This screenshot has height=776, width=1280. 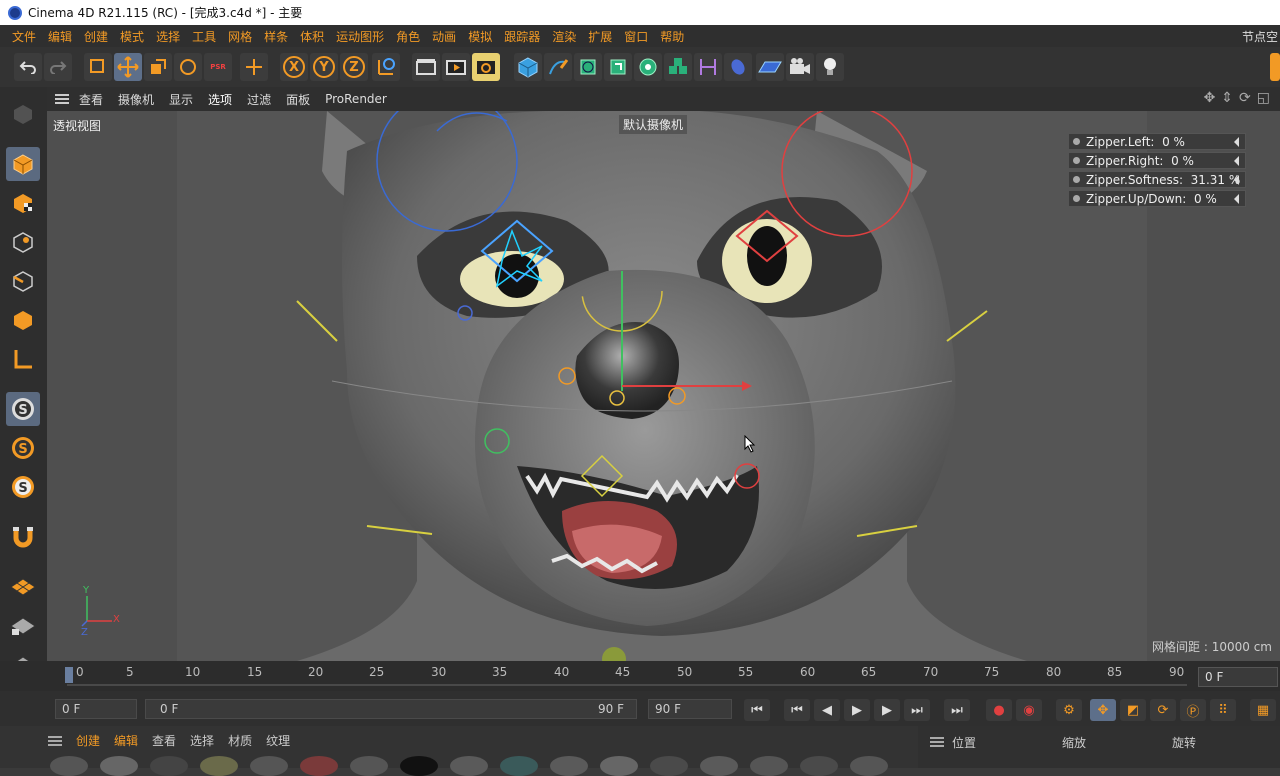 I want to click on coordinates-menu-icon, so click(x=937, y=743).